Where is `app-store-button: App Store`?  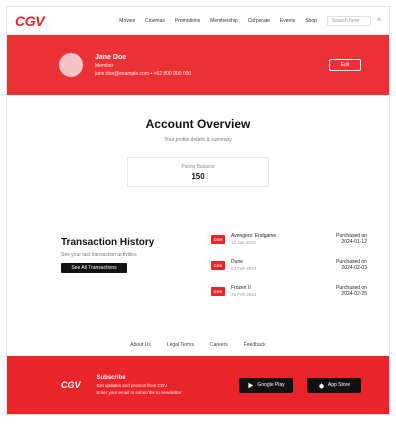
app-store-button: App Store is located at coordinates (334, 385).